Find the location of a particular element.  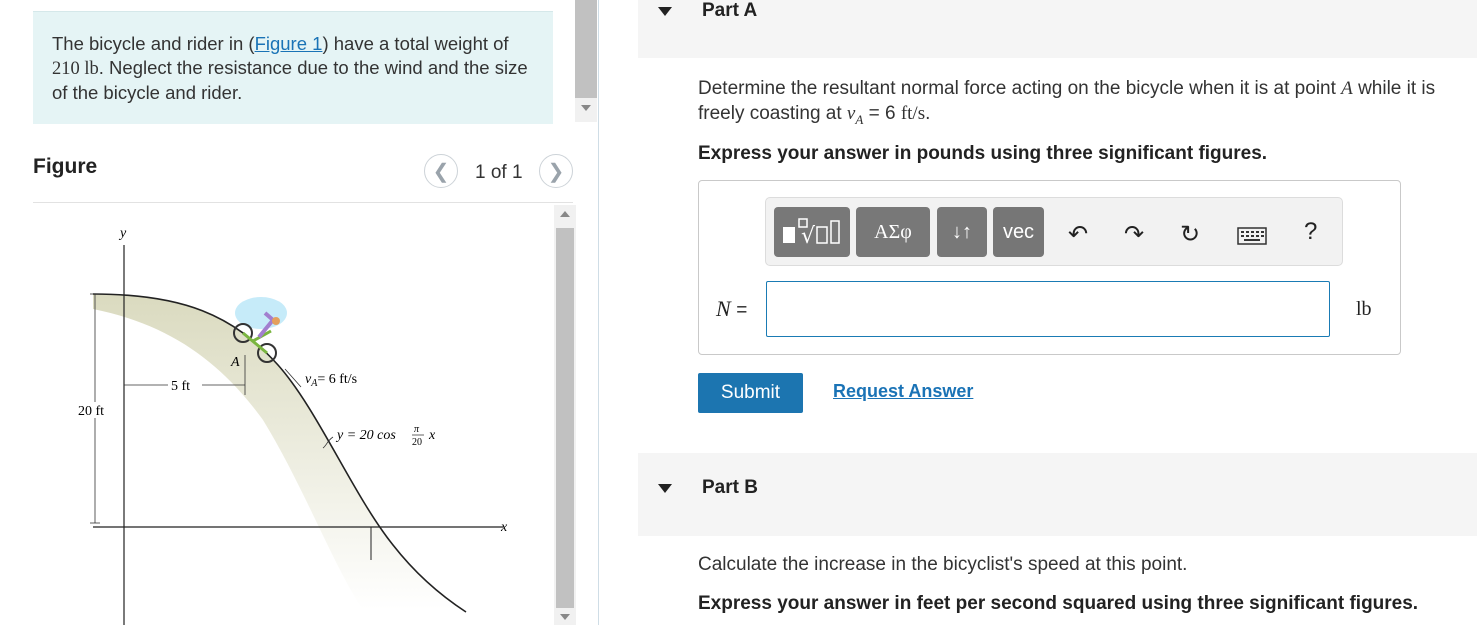

problem-text-mid: ) have a total weight of is located at coordinates (415, 43).